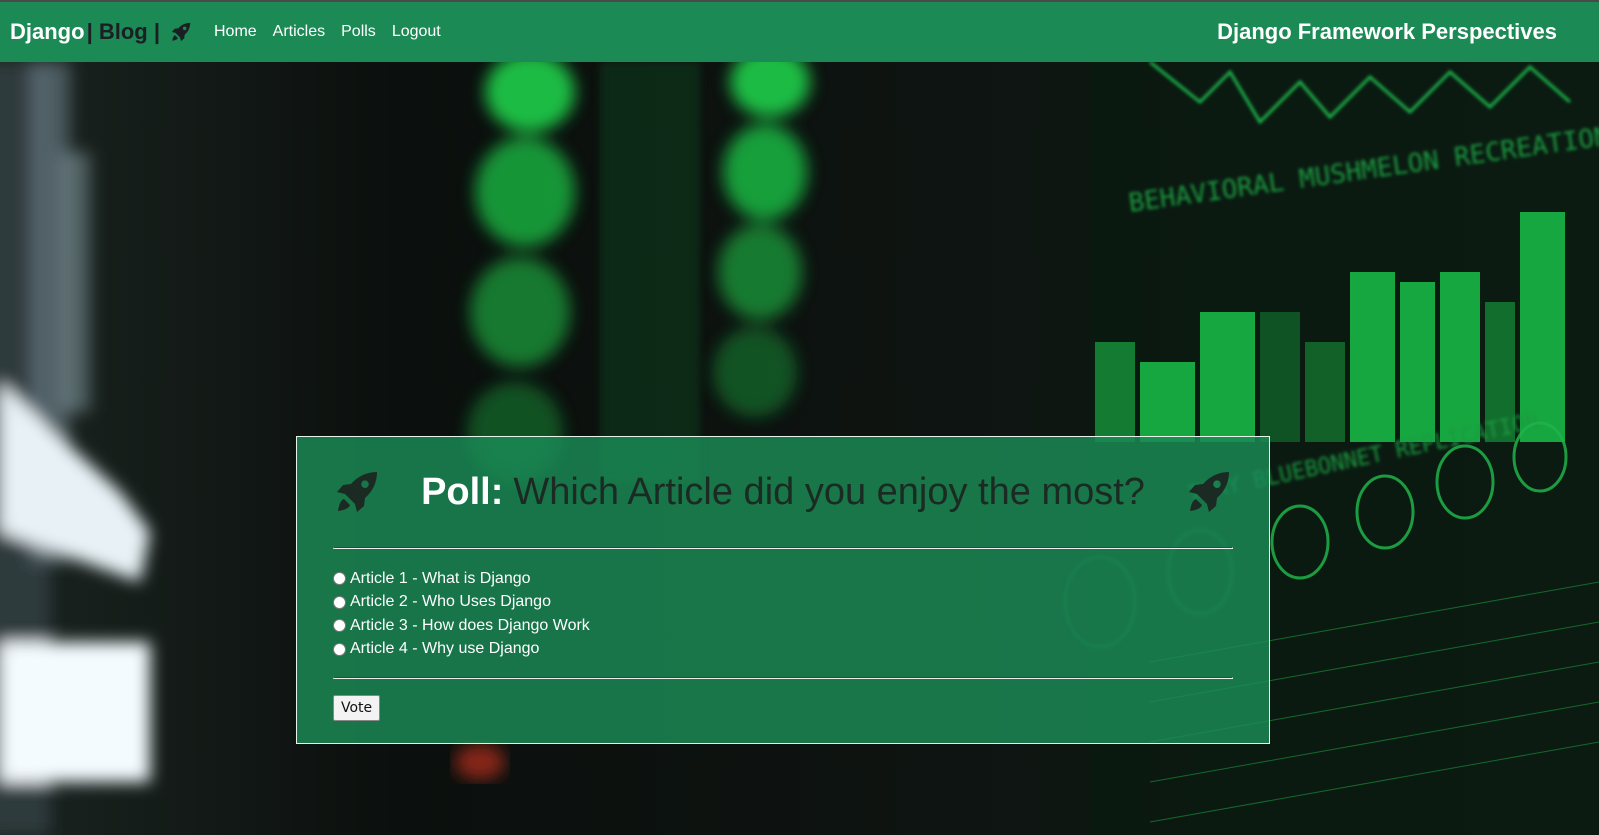 The height and width of the screenshot is (835, 1599). What do you see at coordinates (783, 700) in the screenshot?
I see `vote-row: Vote` at bounding box center [783, 700].